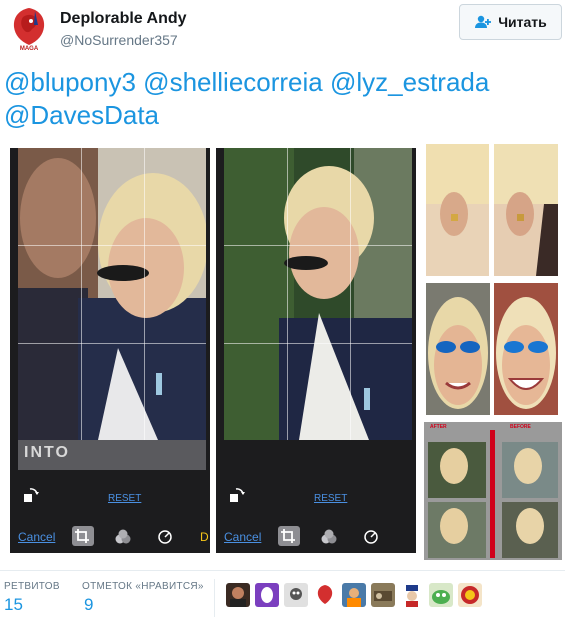 The image size is (565, 632). Describe the element at coordinates (282, 595) in the screenshot. I see `tweet-stats: РЕТВИТОВ 15 ОТМЕТОК «НРАВИТСЯ» 9` at that location.